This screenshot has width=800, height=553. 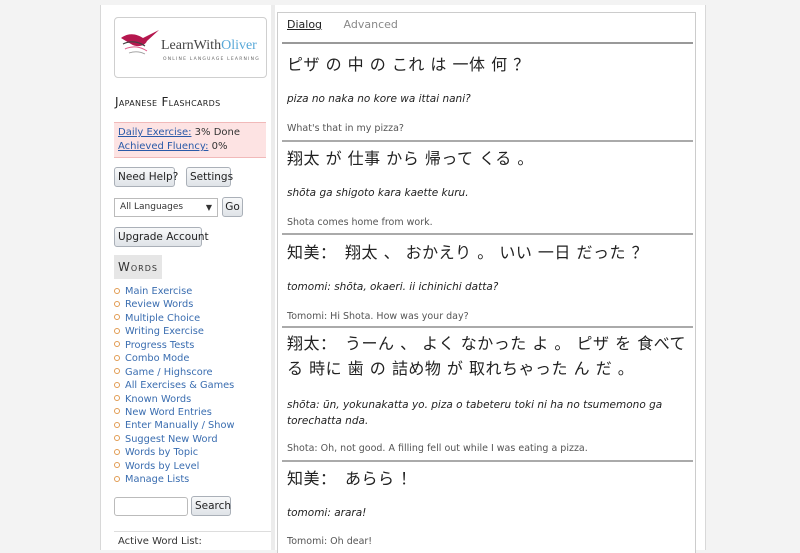 I want to click on words-menu-item-label: Combo Mode, so click(x=157, y=359).